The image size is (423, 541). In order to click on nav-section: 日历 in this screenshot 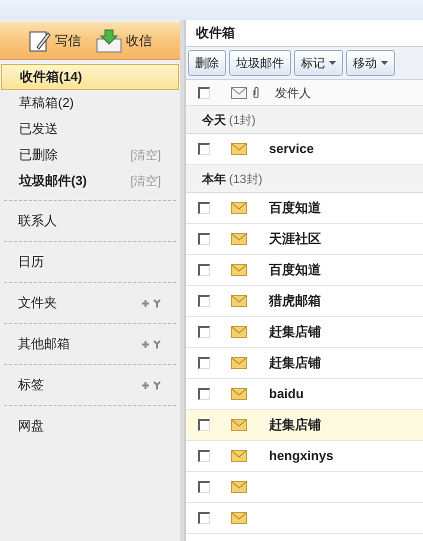, I will do `click(90, 262)`.